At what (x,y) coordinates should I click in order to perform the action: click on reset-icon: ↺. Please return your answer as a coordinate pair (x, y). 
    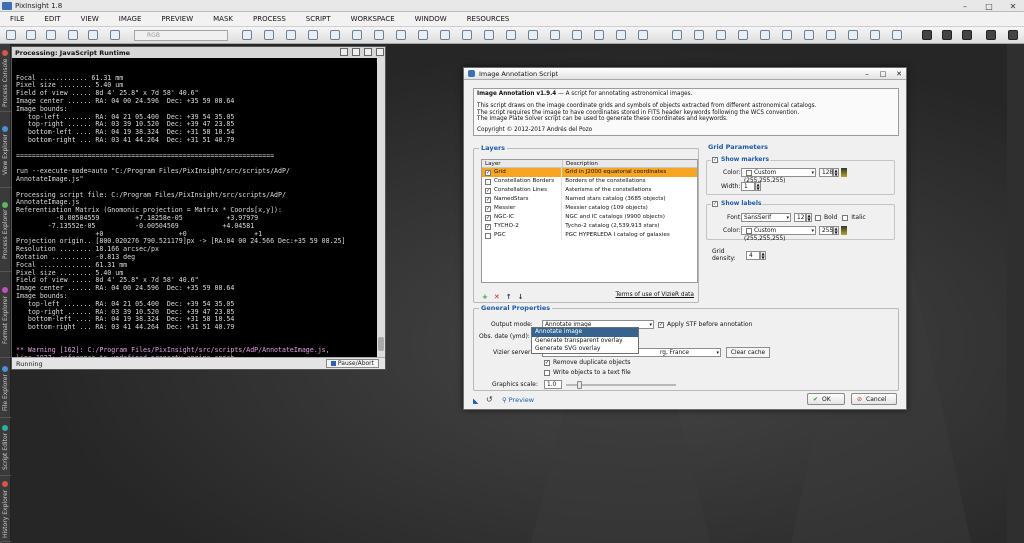
    Looking at the image, I should click on (489, 399).